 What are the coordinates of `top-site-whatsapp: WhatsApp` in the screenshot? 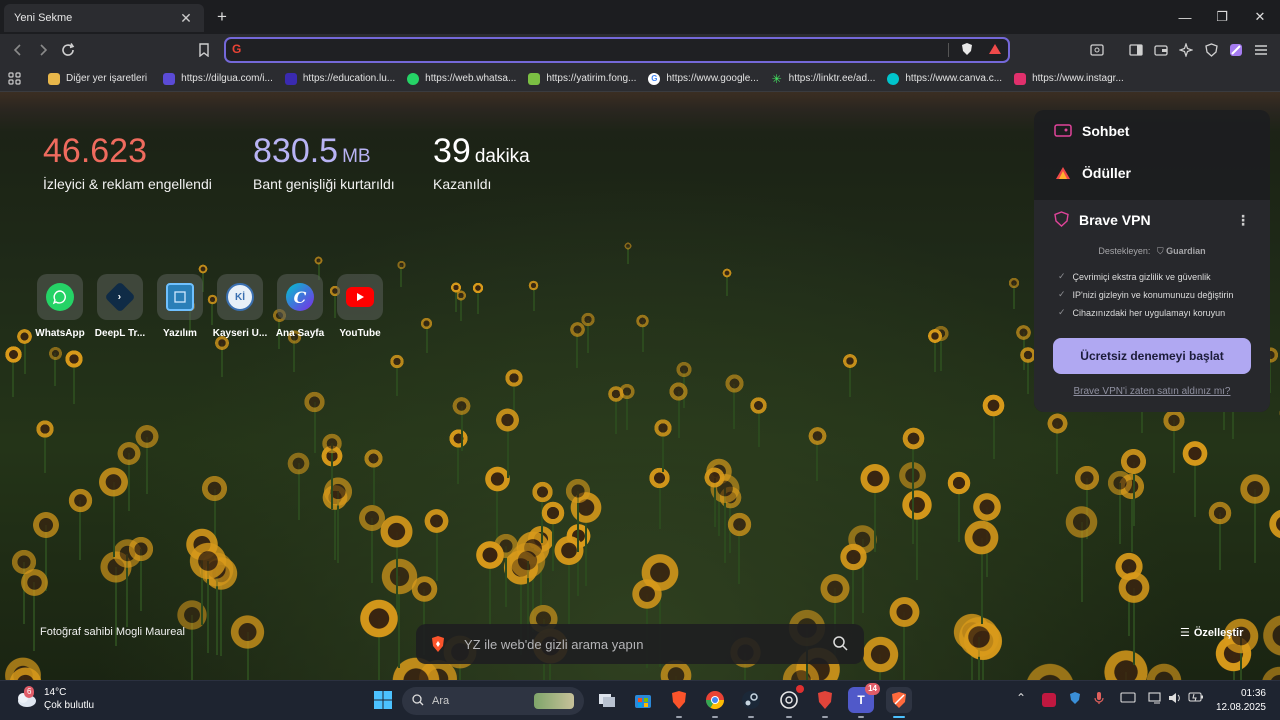 It's located at (60, 306).